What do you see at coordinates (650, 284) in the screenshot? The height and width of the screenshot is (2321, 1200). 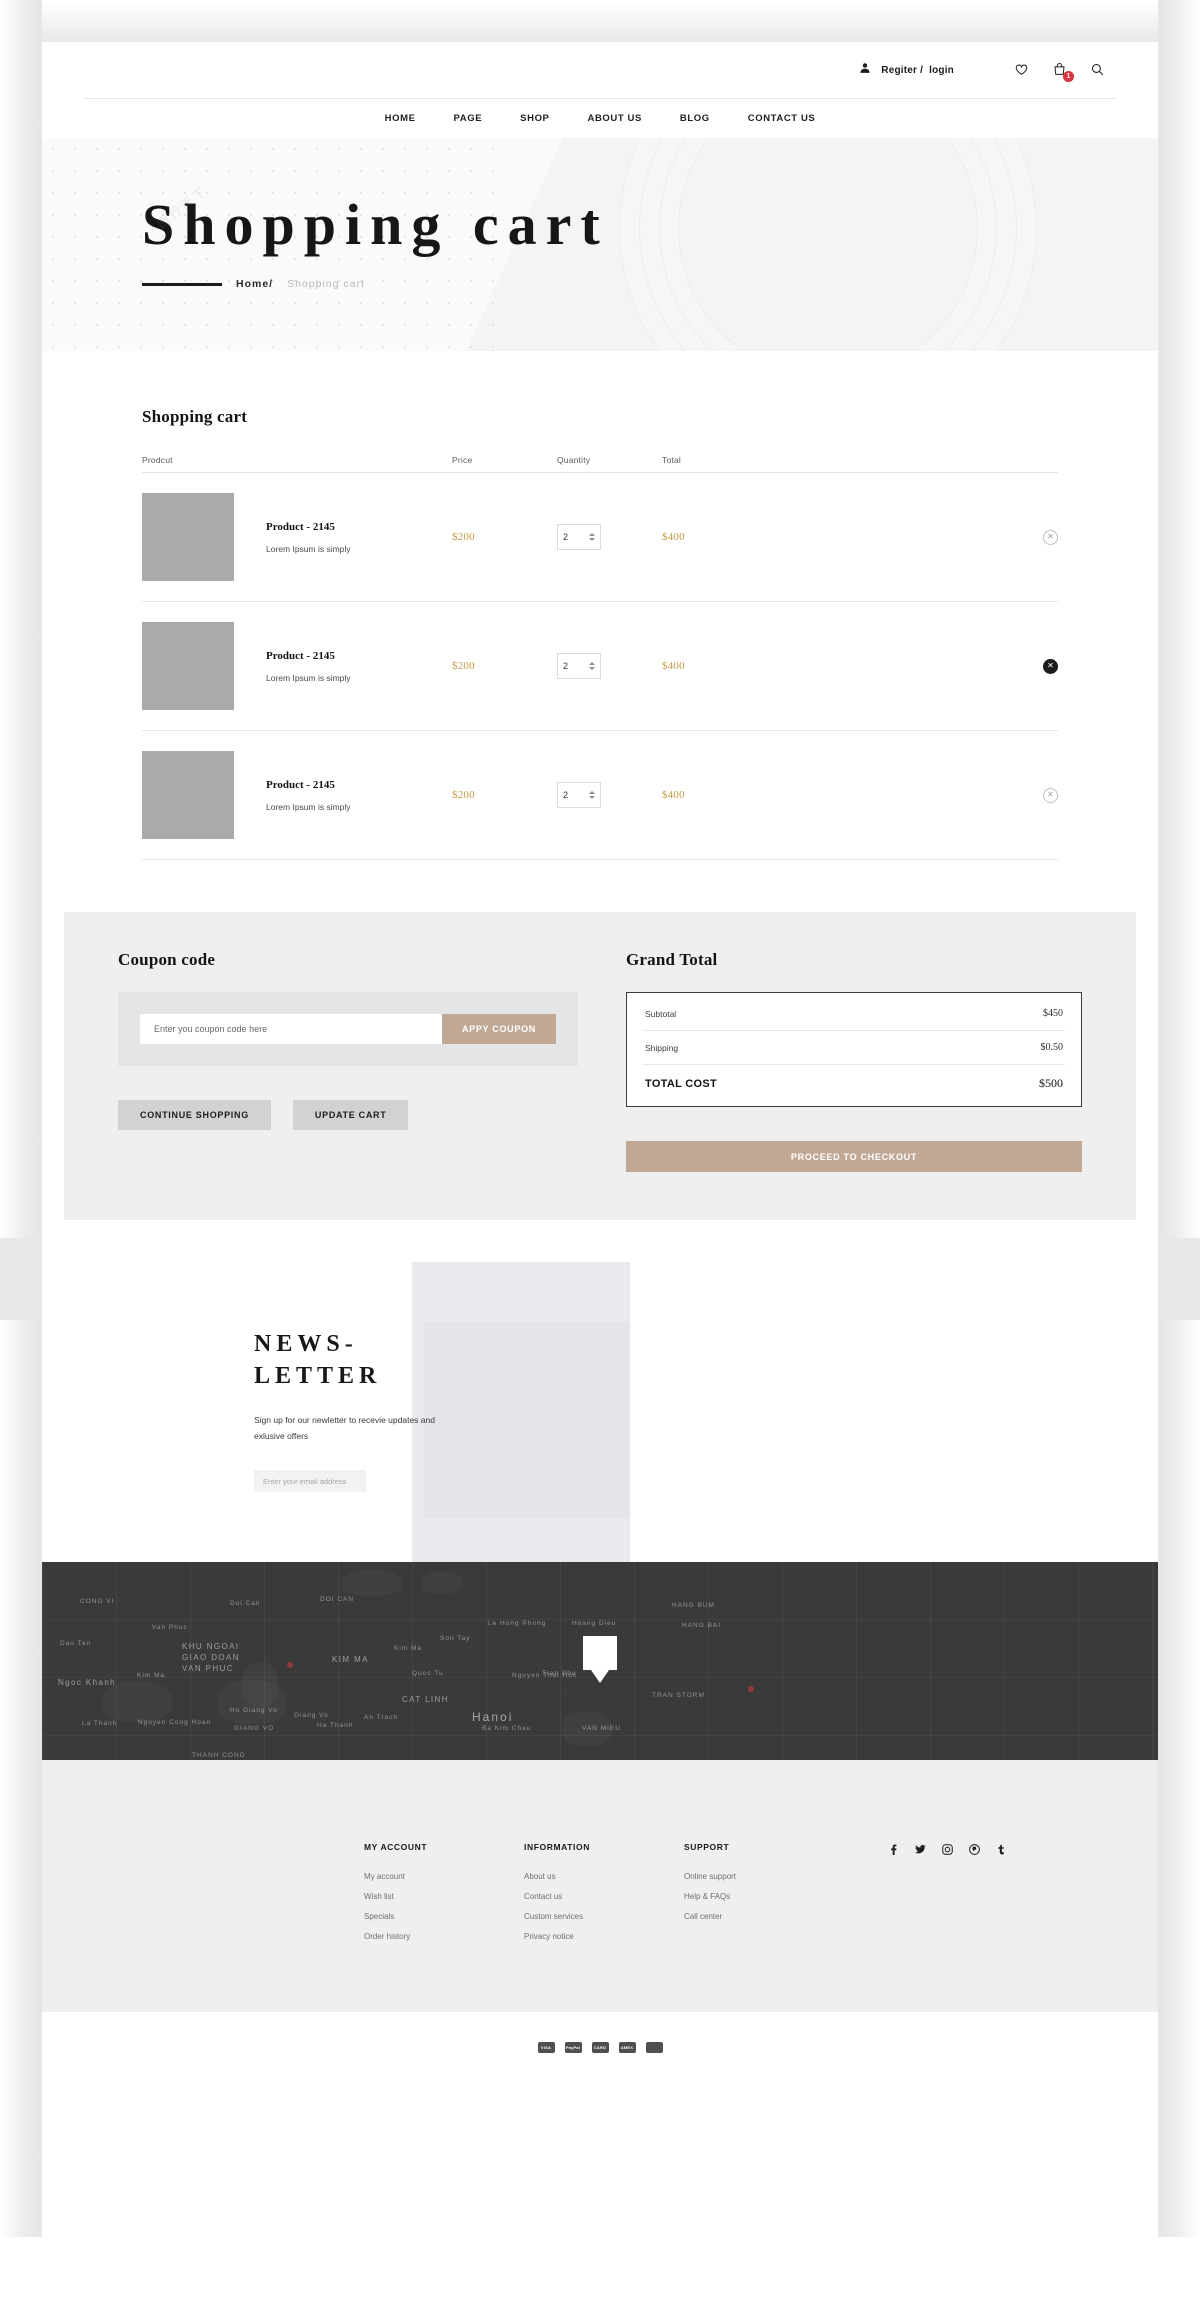 I see `breadcrumb: Home/ Shopping cart` at bounding box center [650, 284].